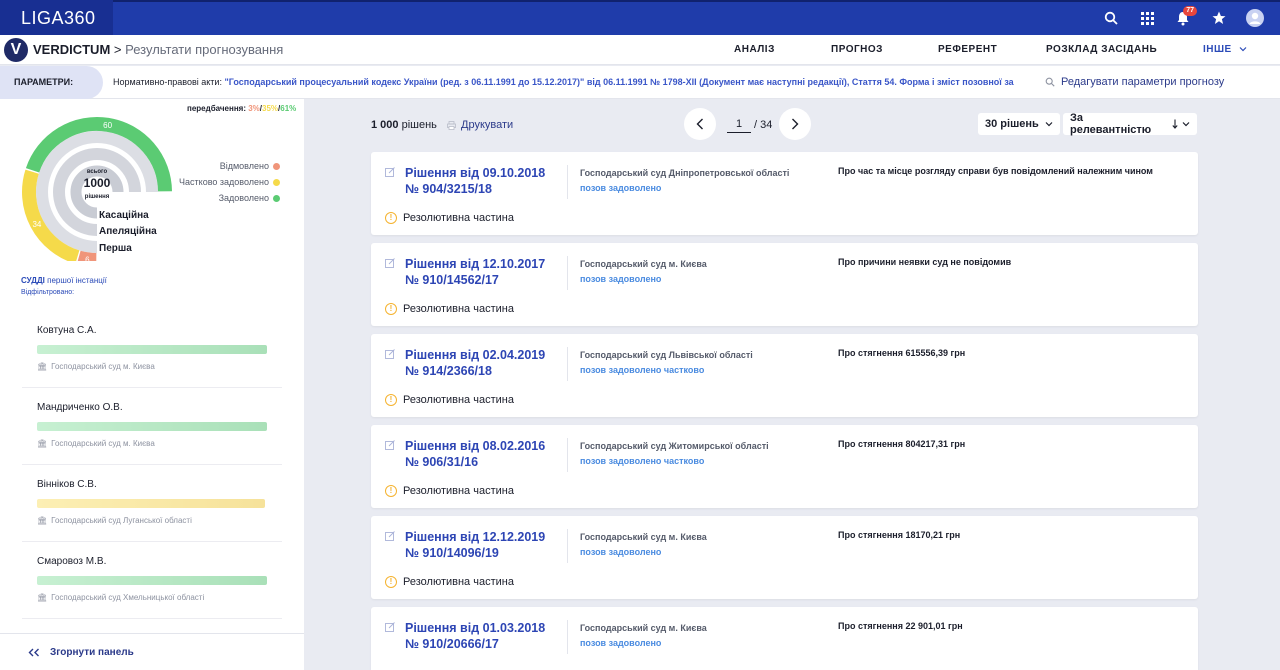 Image resolution: width=1280 pixels, height=670 pixels. What do you see at coordinates (72, 561) in the screenshot?
I see `judge-name: Смаровоз М.В.` at bounding box center [72, 561].